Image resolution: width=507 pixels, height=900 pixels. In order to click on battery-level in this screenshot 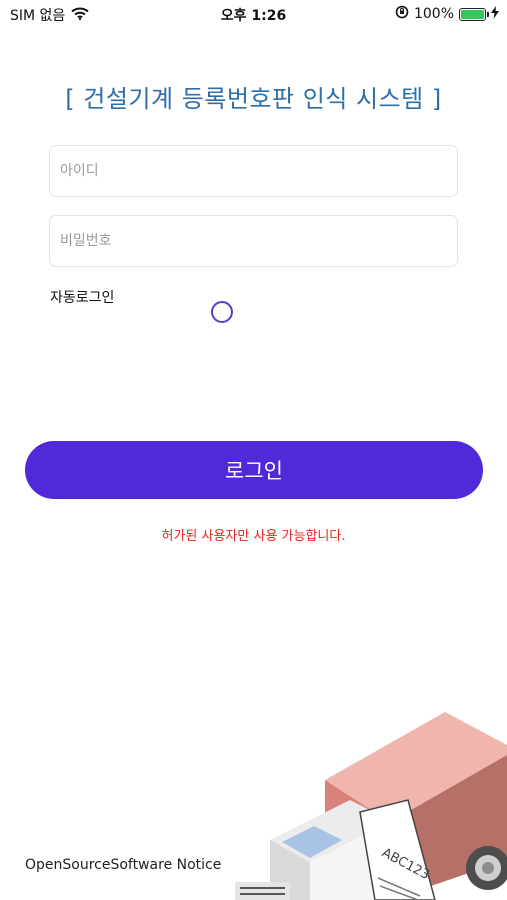, I will do `click(472, 14)`.